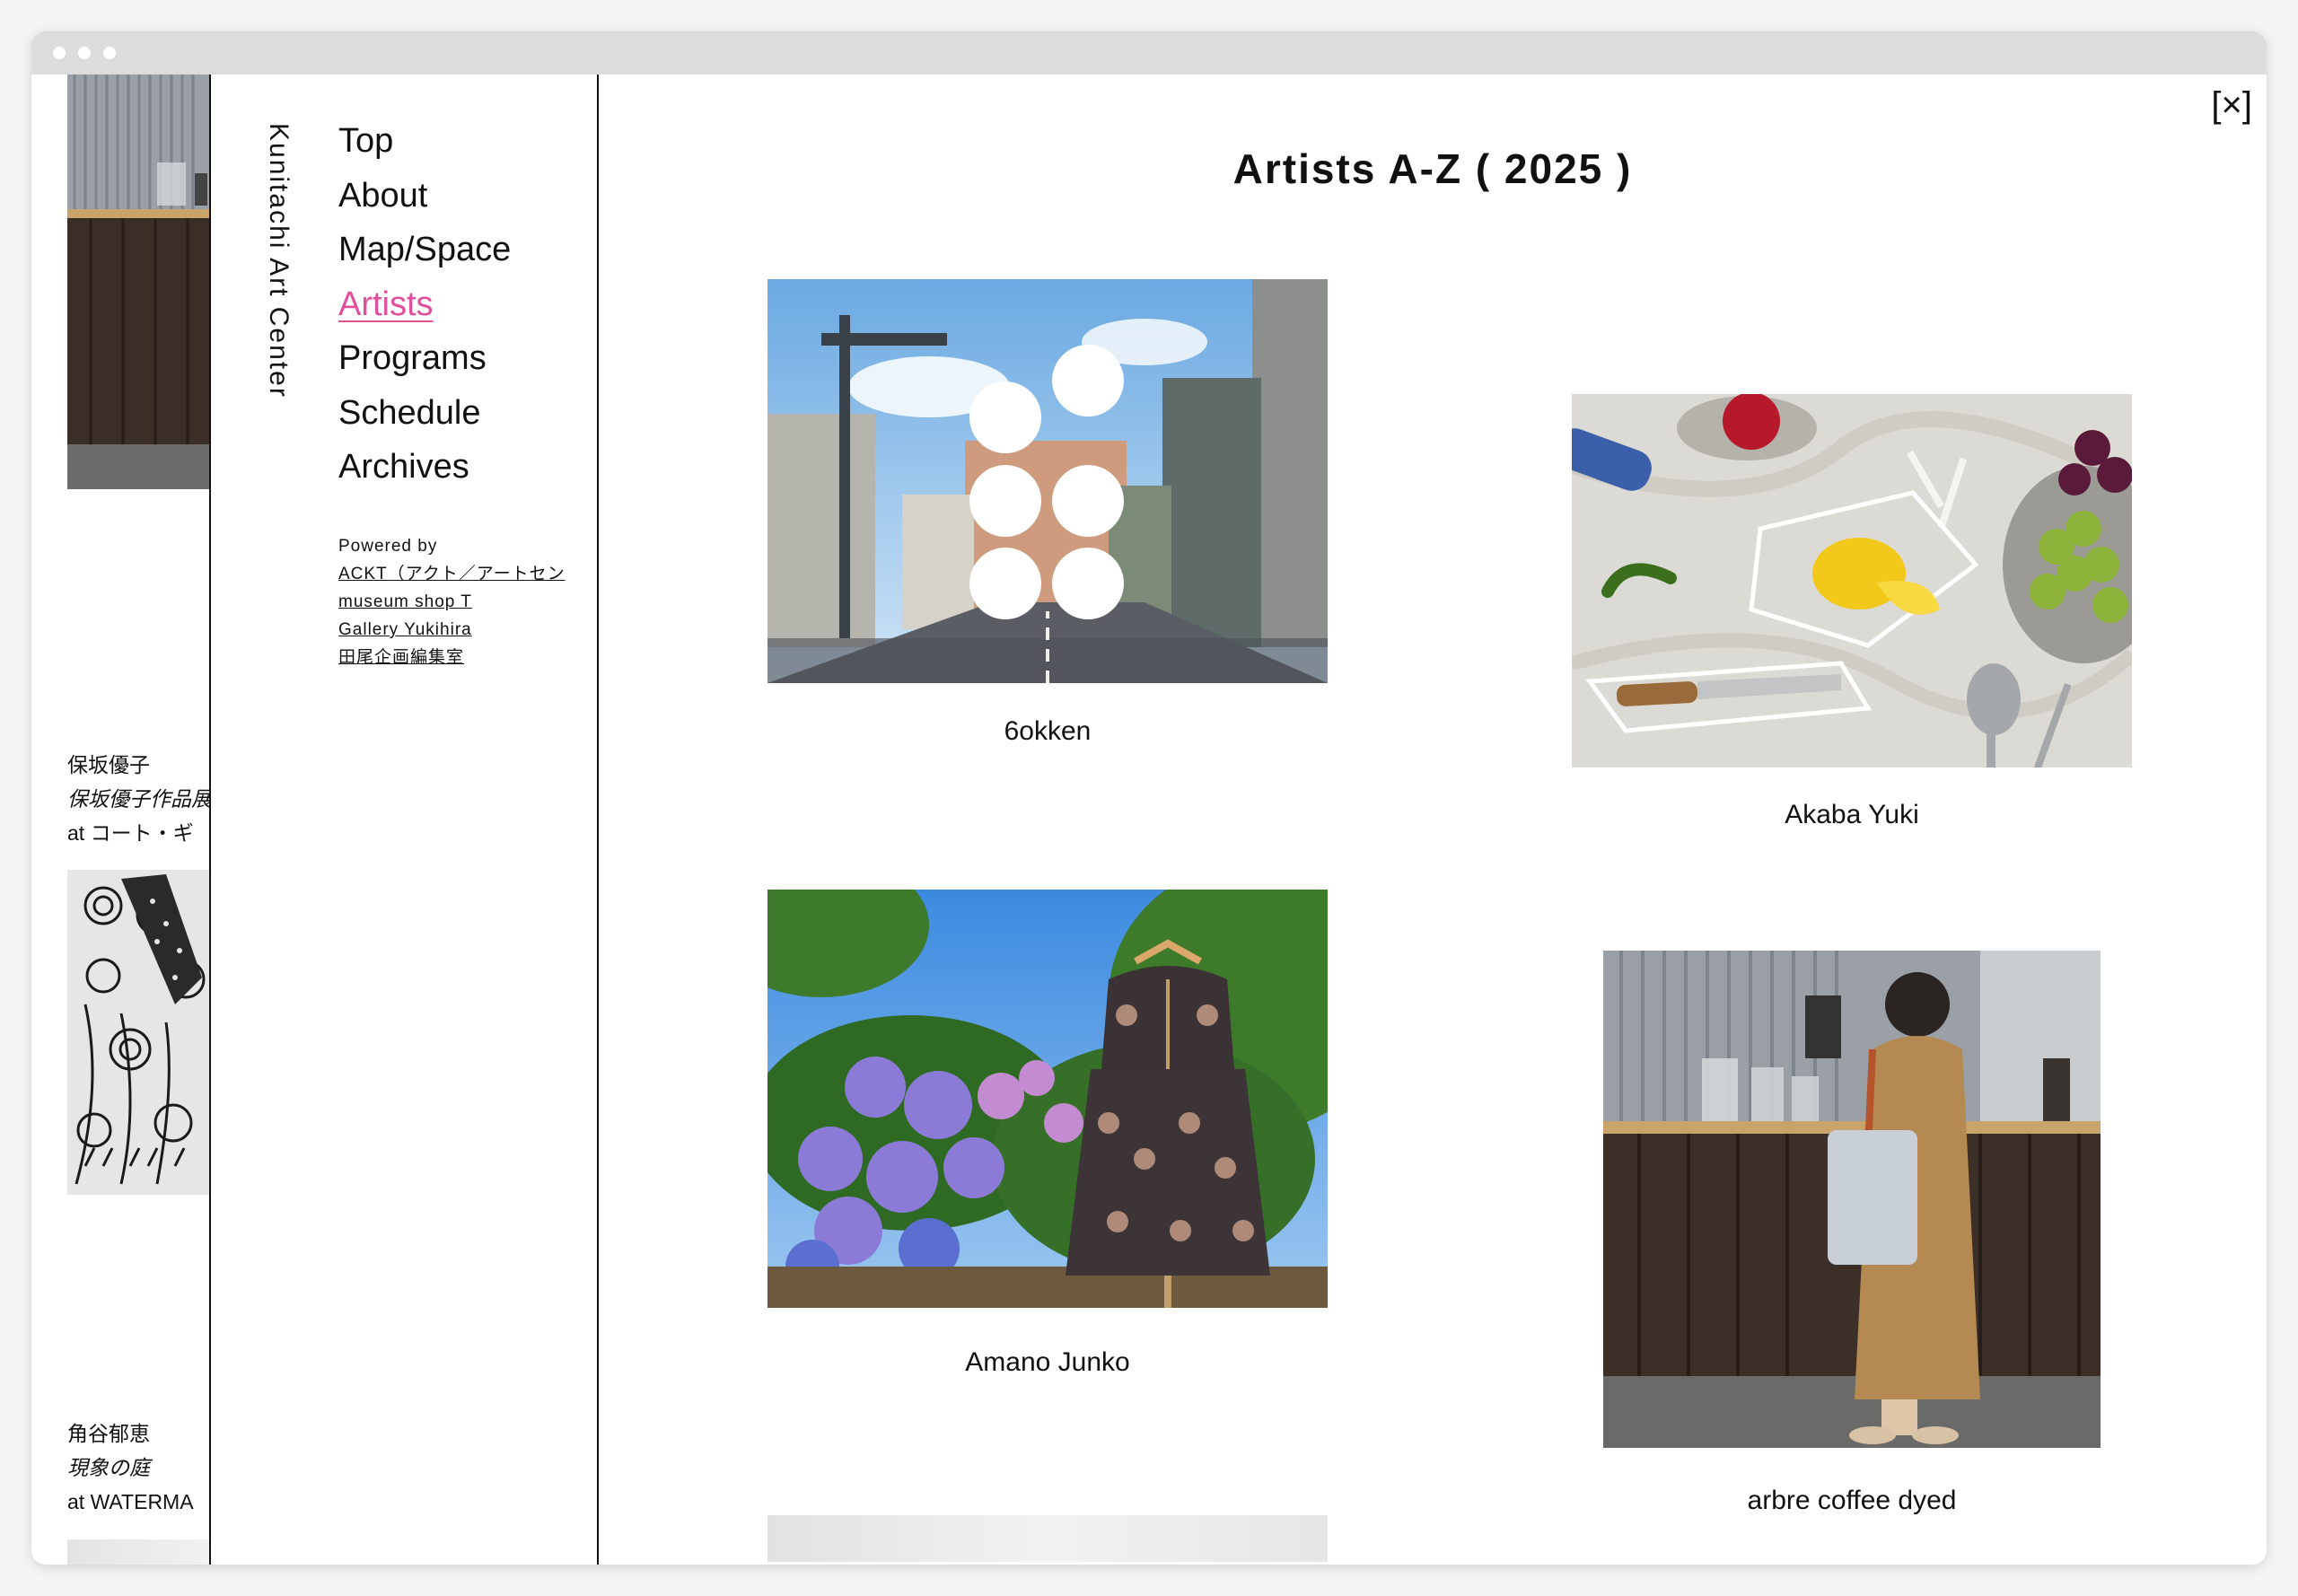  I want to click on nav-item-top: Top, so click(424, 141).